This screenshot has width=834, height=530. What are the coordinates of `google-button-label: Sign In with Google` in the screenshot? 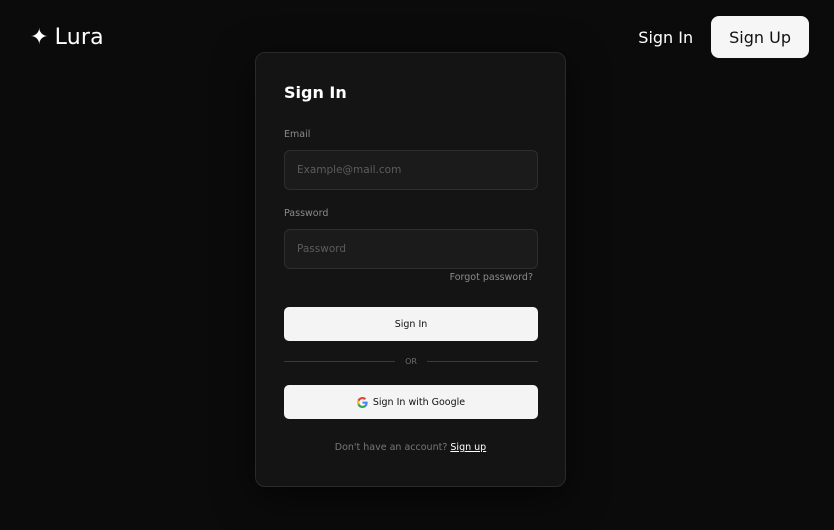 It's located at (419, 402).